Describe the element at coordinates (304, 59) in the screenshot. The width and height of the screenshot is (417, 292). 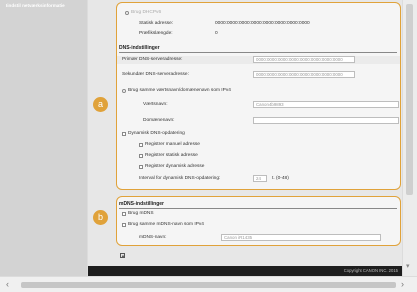
I see `primary-dns-input: 0000:0000:0000:0000:0000:0000:0000:0000` at that location.